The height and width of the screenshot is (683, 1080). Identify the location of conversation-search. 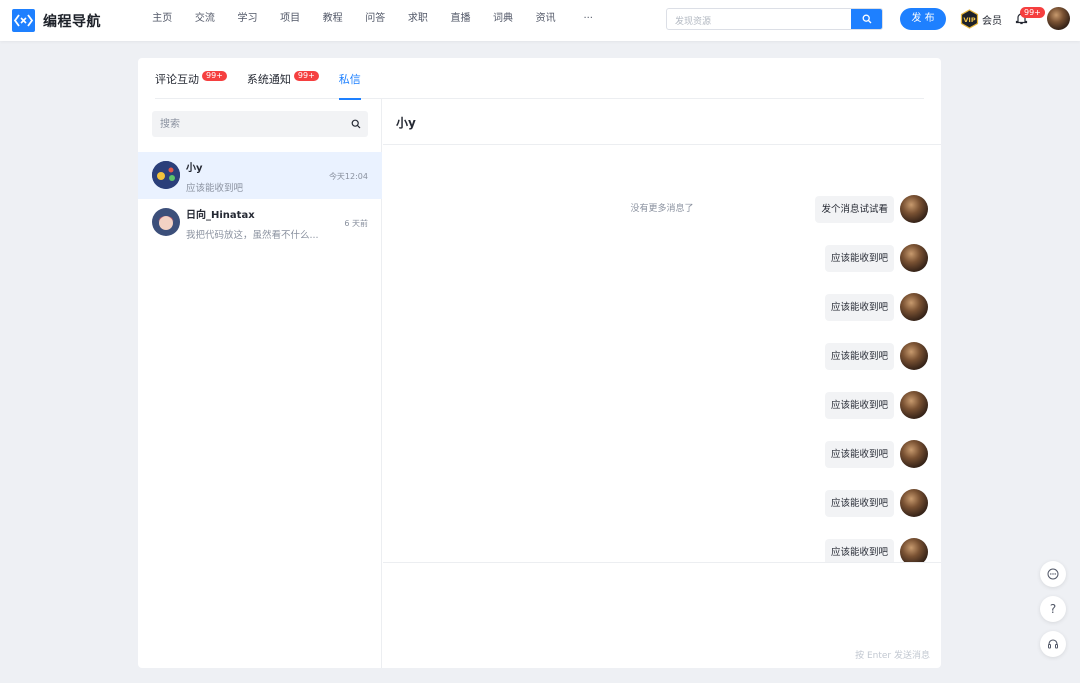
(260, 124).